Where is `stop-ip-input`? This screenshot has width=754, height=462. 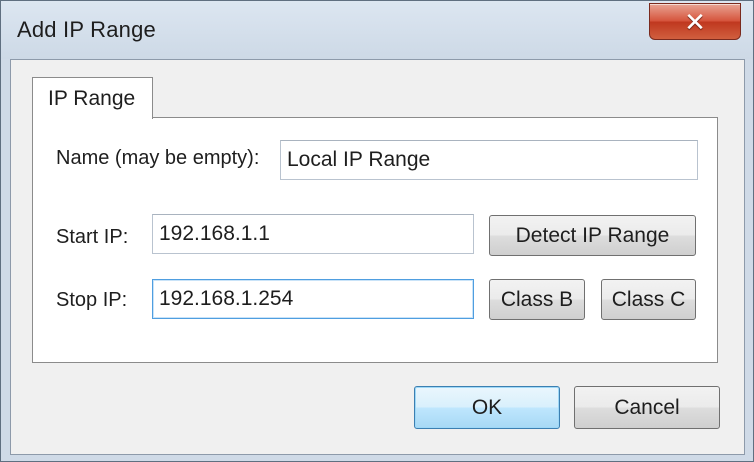
stop-ip-input is located at coordinates (313, 299).